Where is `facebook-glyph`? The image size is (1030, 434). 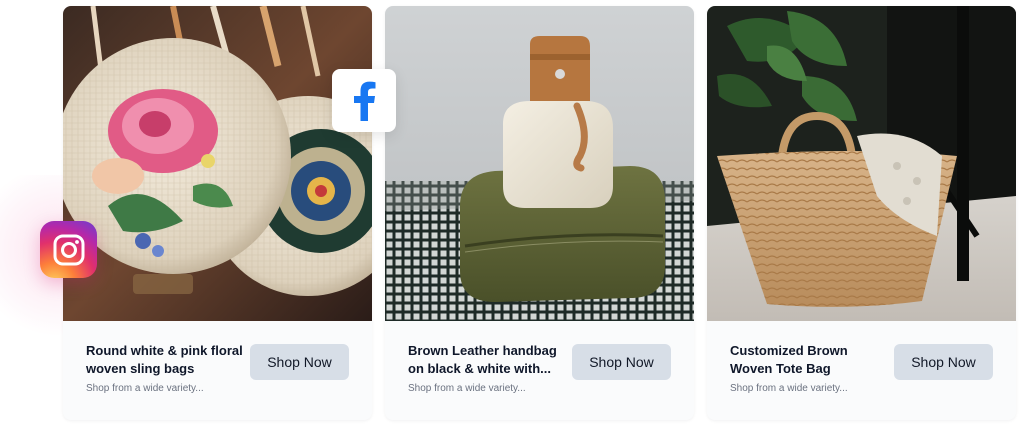 facebook-glyph is located at coordinates (365, 101).